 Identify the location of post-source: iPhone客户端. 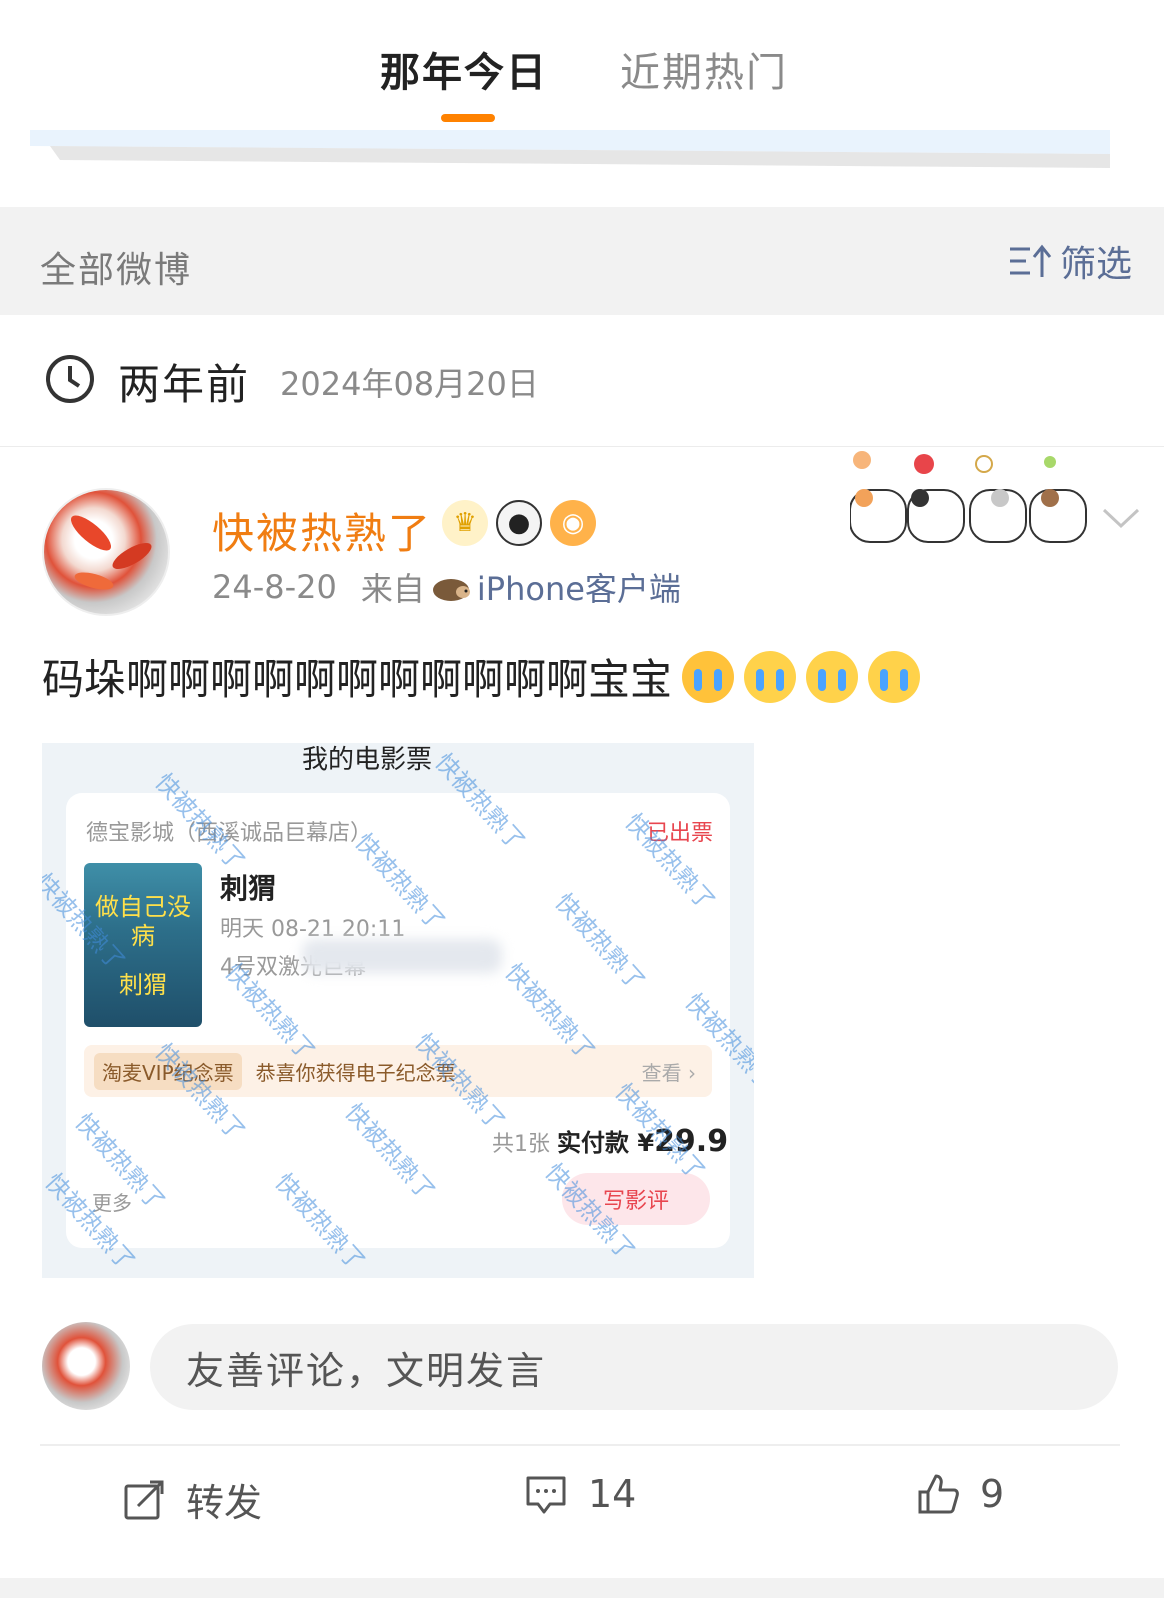
(579, 587).